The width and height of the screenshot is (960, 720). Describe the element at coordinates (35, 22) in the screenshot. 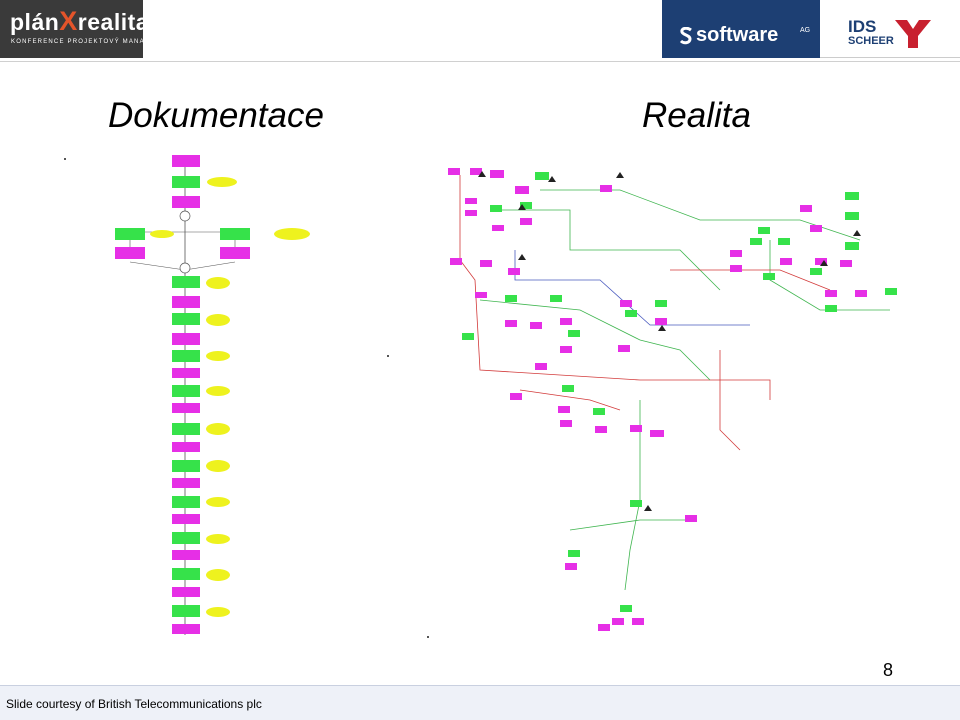

I see `plan-logo-word: plán` at that location.